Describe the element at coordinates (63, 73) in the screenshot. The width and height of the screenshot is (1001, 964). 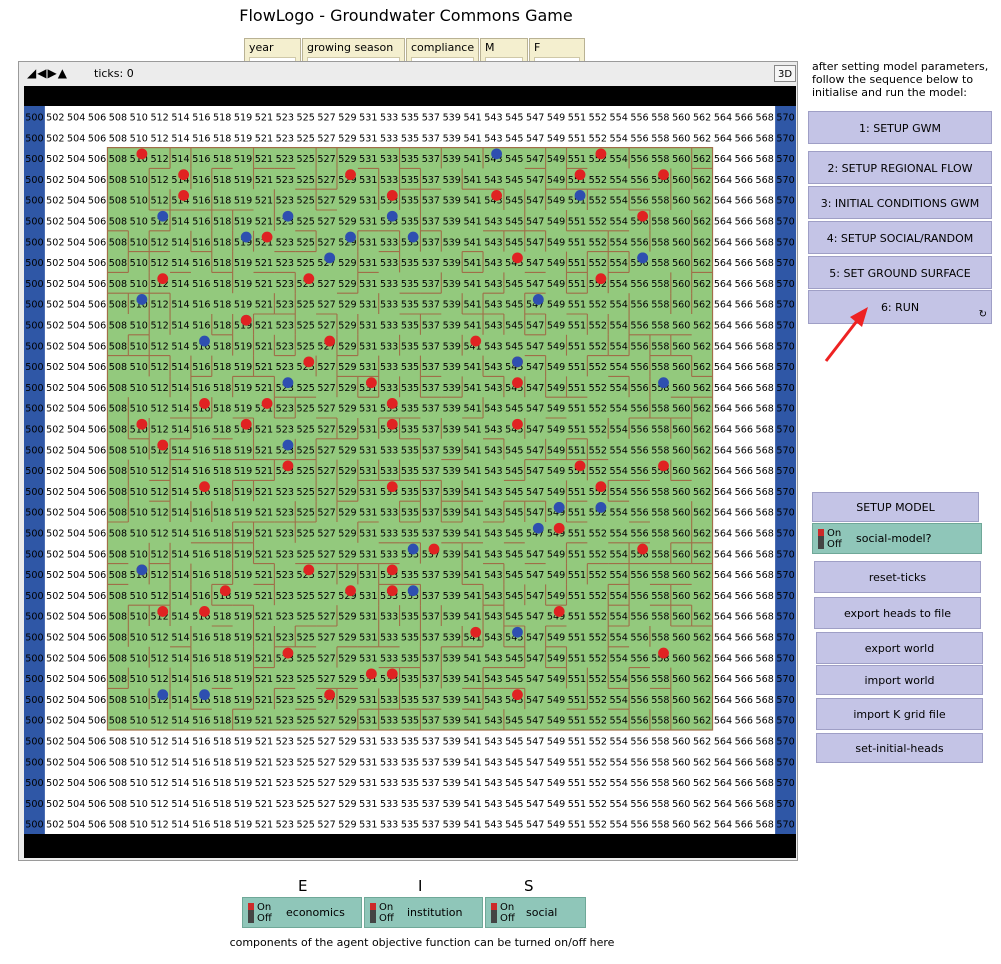
I see `up-down-arrows-icon: ▲` at that location.